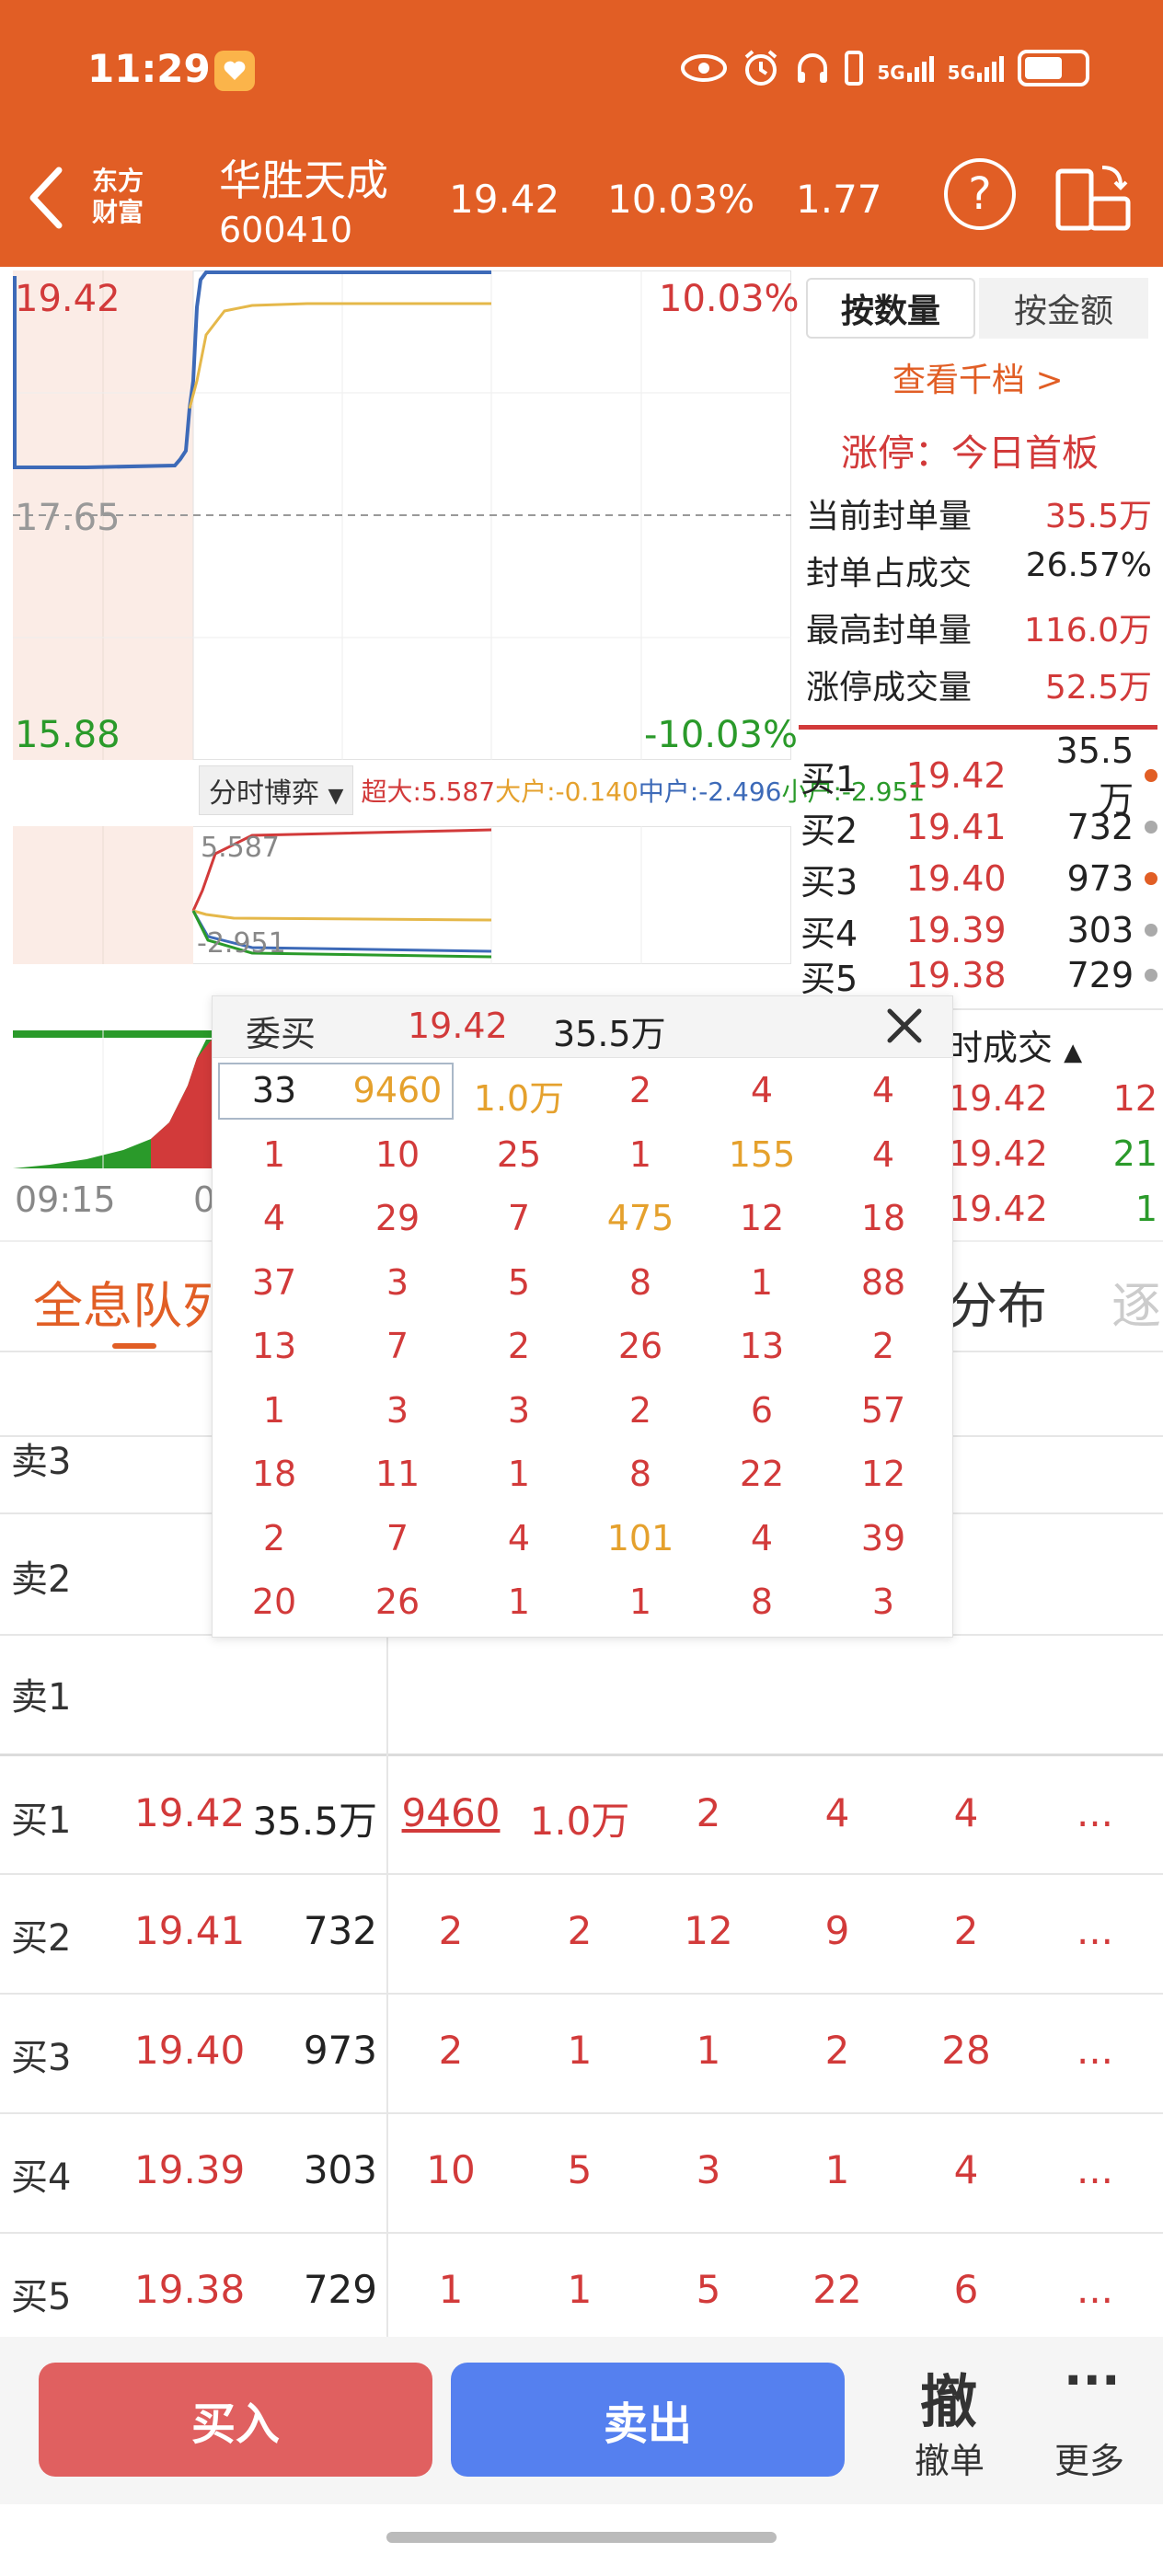 The image size is (1163, 2576). I want to click on help-button: ?, so click(980, 194).